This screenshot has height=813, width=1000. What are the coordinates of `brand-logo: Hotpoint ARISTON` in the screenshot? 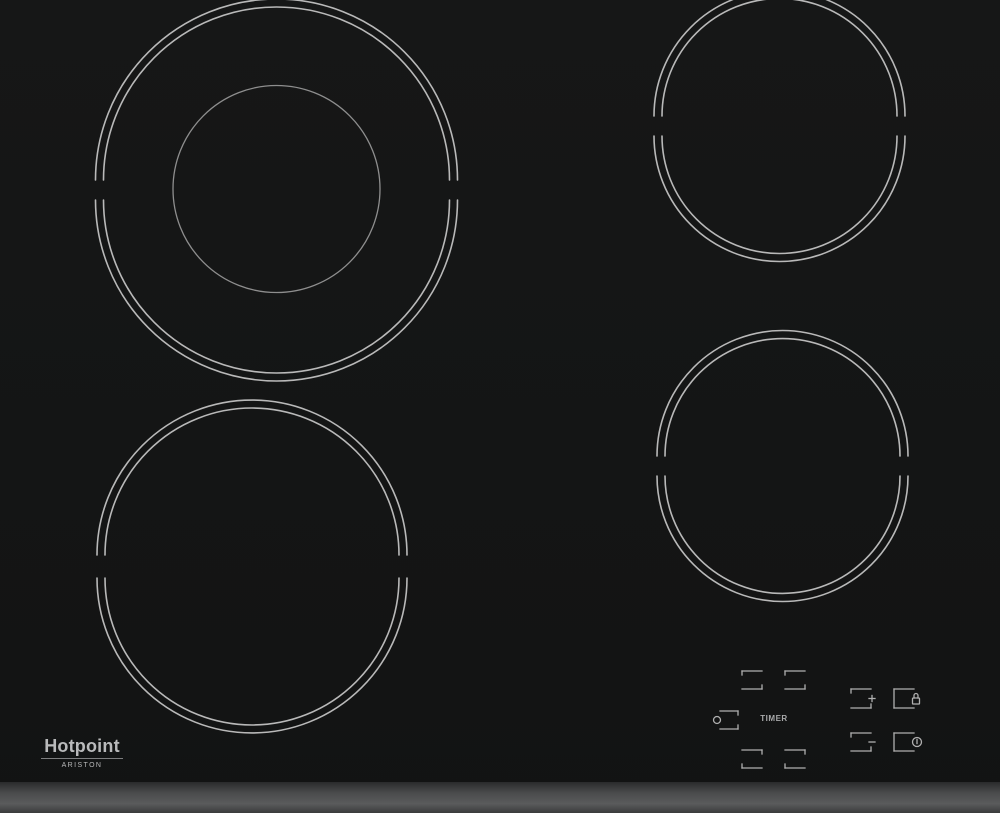 It's located at (82, 753).